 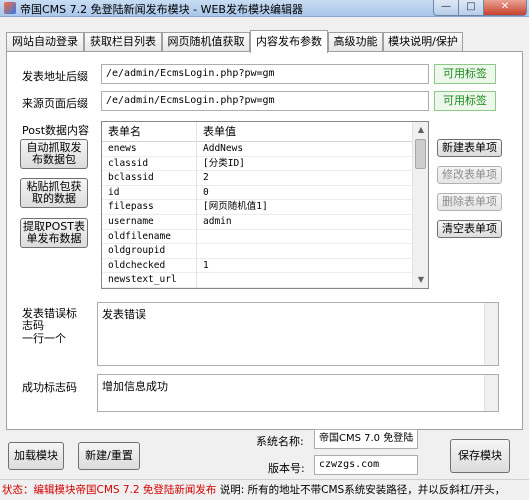 I want to click on version-input: czwzgs.com, so click(x=366, y=465).